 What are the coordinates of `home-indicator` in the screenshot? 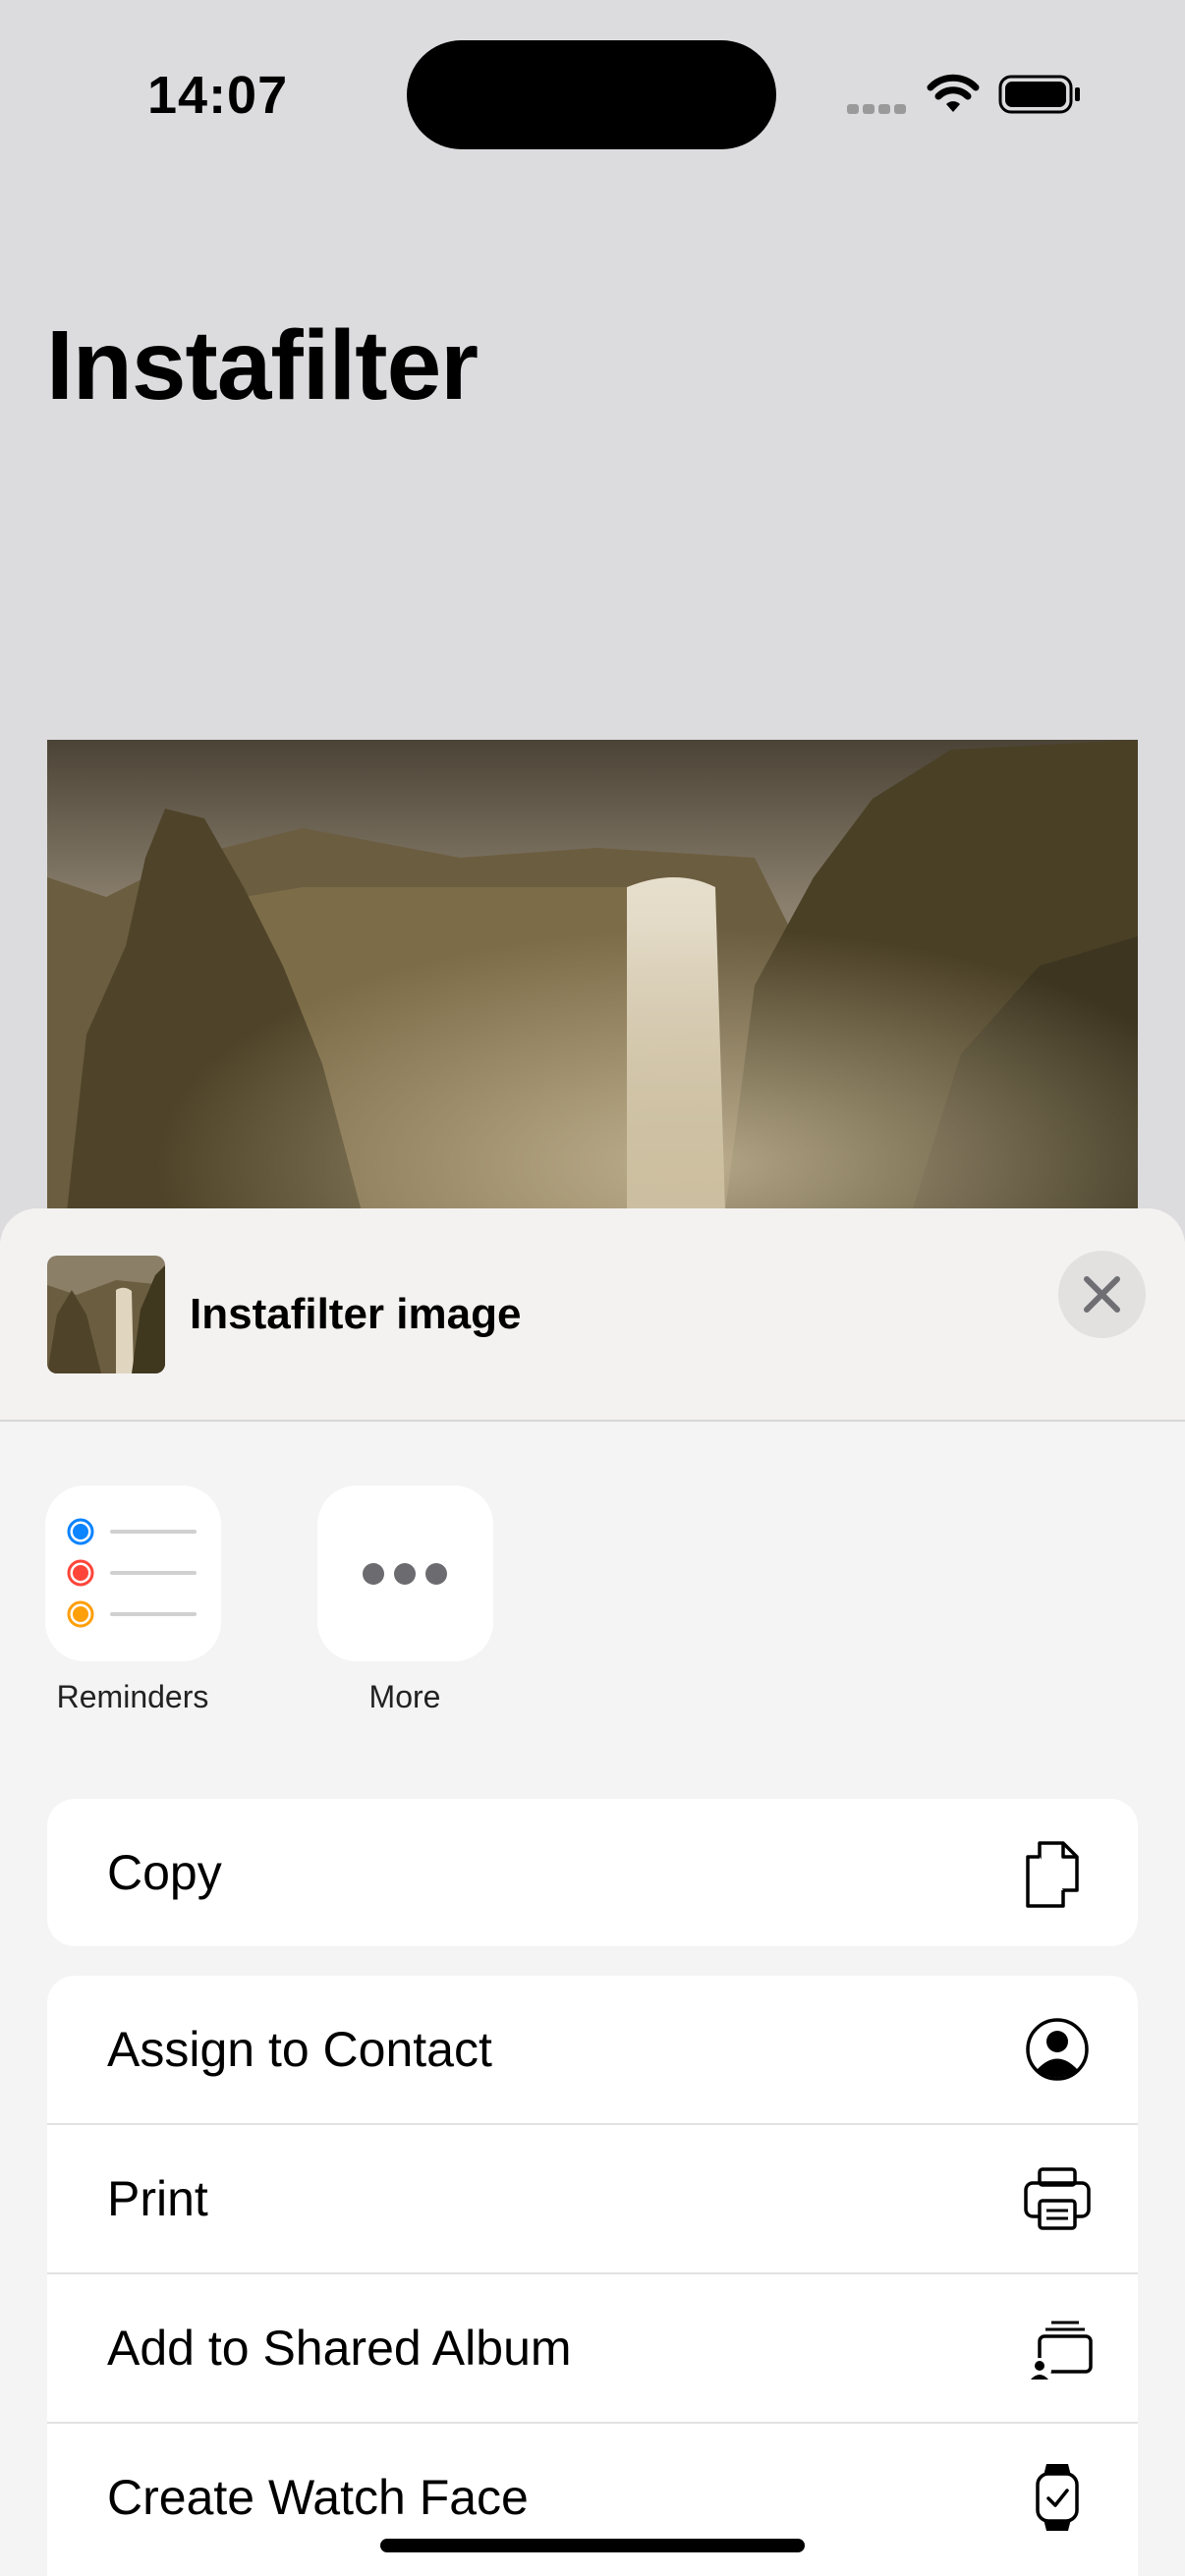 It's located at (592, 2545).